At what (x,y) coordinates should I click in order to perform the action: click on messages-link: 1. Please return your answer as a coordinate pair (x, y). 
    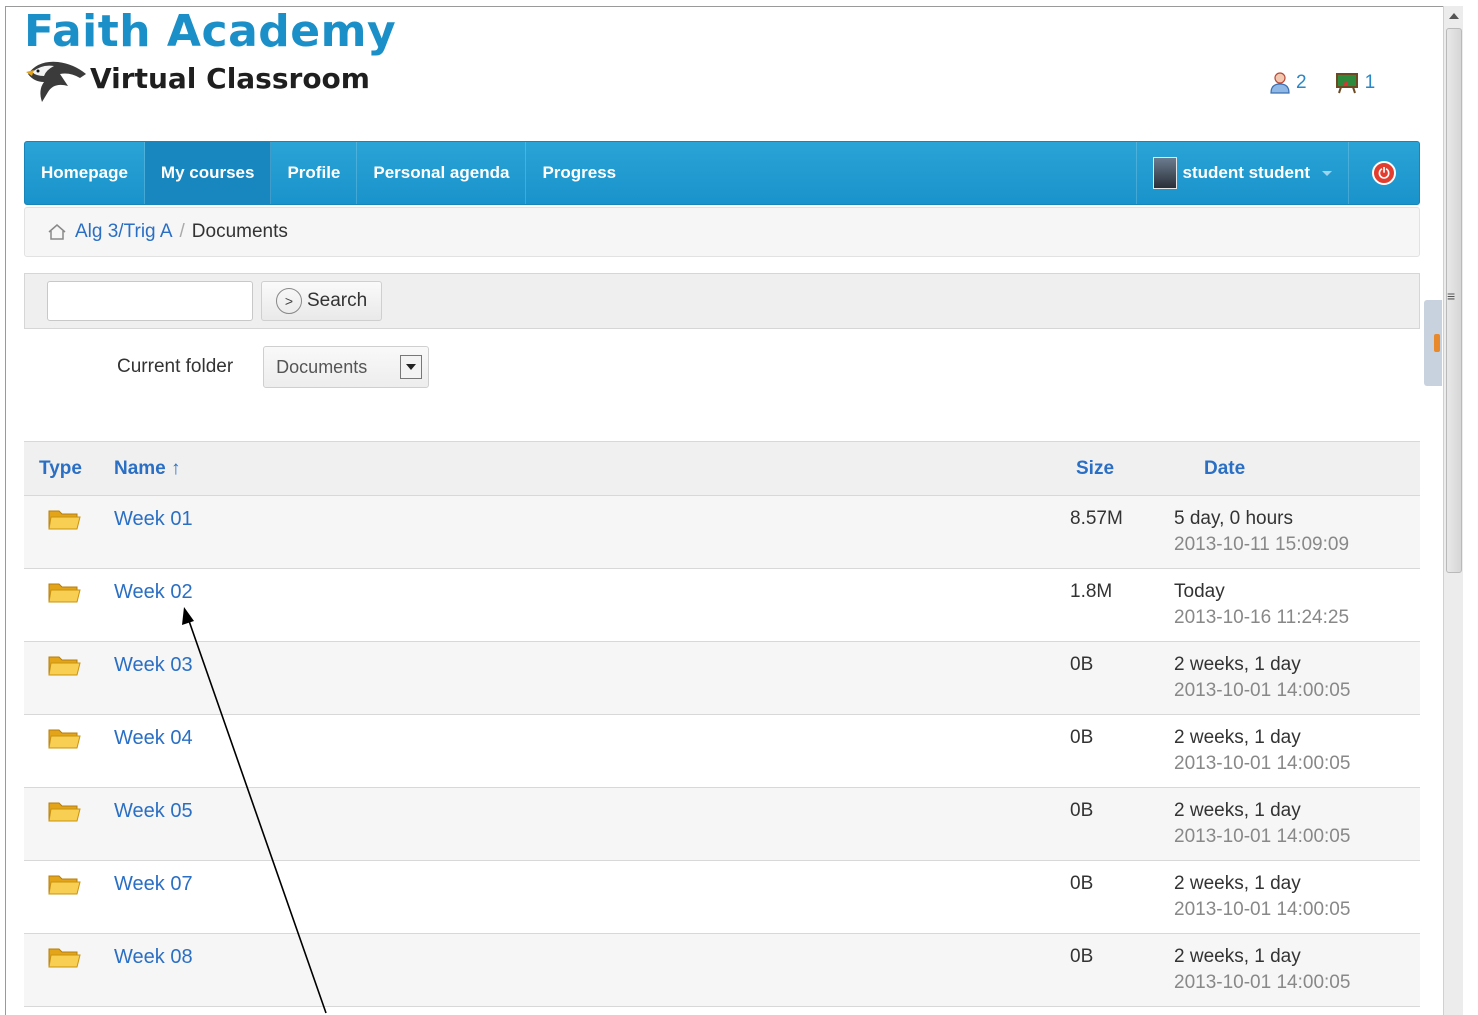
    Looking at the image, I should click on (1355, 83).